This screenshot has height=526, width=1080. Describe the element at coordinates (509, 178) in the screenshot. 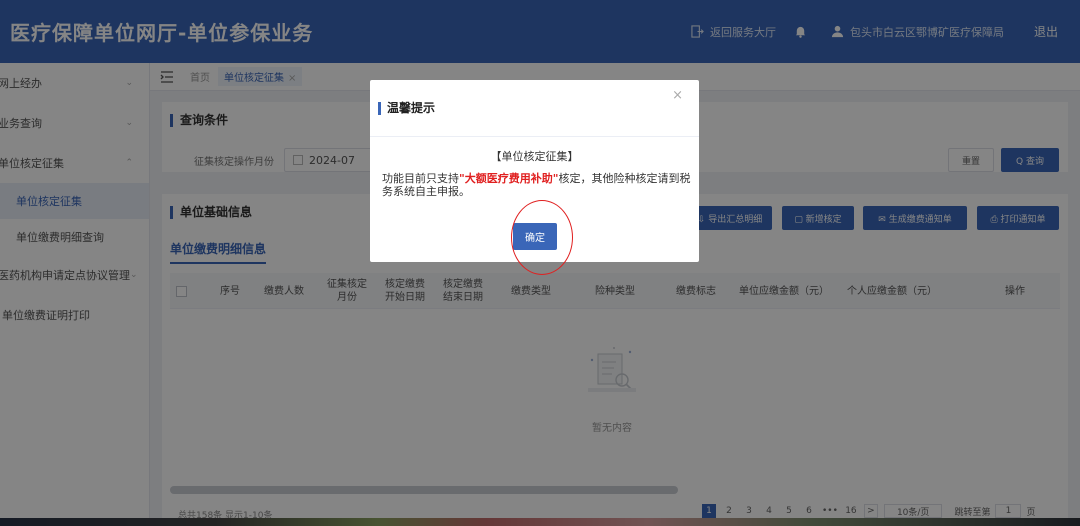

I see `message-highlight: "大额医疗费用补助"` at that location.